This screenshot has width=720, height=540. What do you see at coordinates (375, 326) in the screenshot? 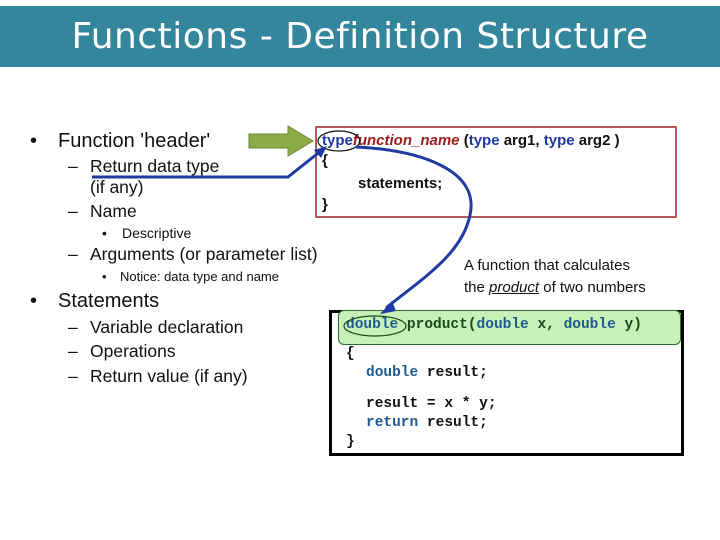
I see `double-highlight-ellipse` at bounding box center [375, 326].